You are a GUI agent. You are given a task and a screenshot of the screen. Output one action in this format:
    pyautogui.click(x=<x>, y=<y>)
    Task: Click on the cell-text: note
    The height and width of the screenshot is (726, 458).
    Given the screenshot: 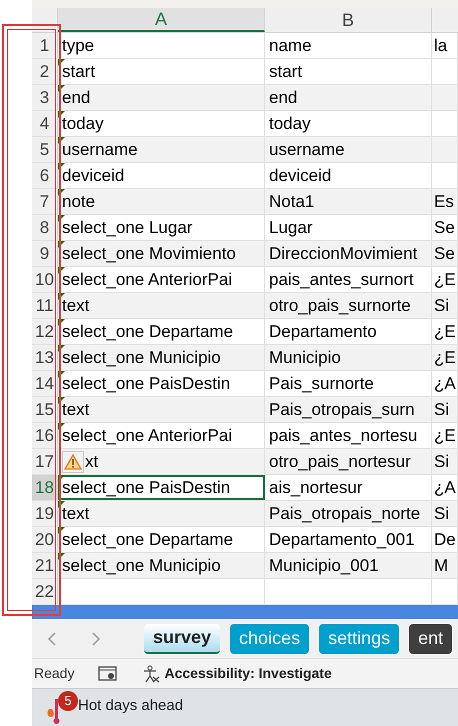 What is the action you would take?
    pyautogui.click(x=79, y=201)
    